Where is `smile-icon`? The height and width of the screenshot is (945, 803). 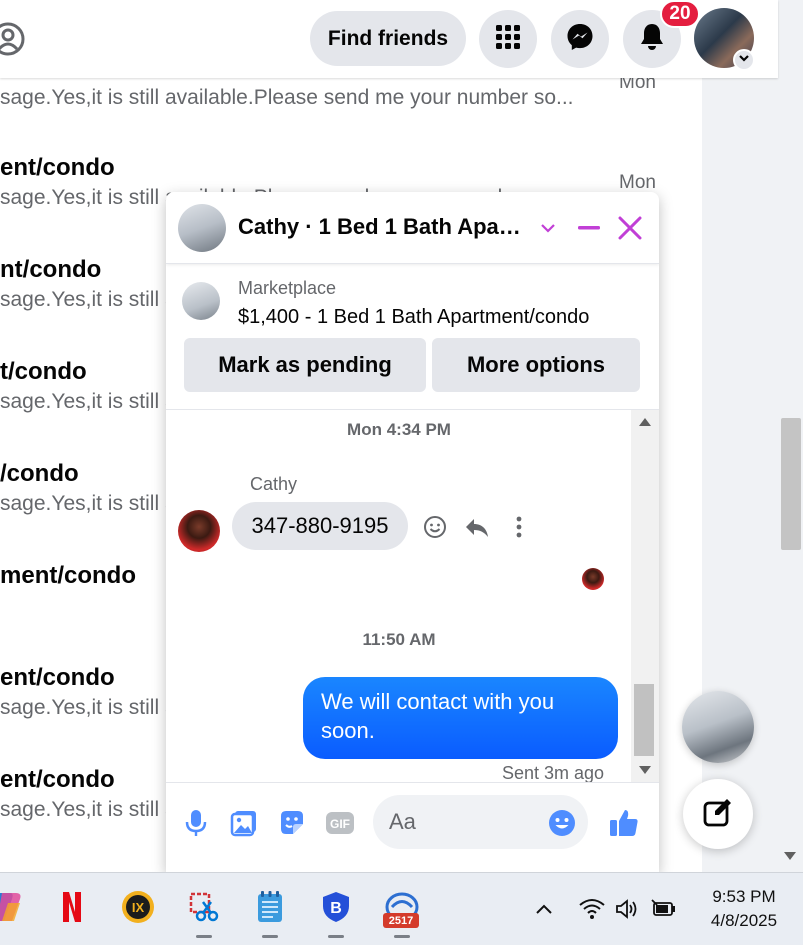
smile-icon is located at coordinates (435, 527).